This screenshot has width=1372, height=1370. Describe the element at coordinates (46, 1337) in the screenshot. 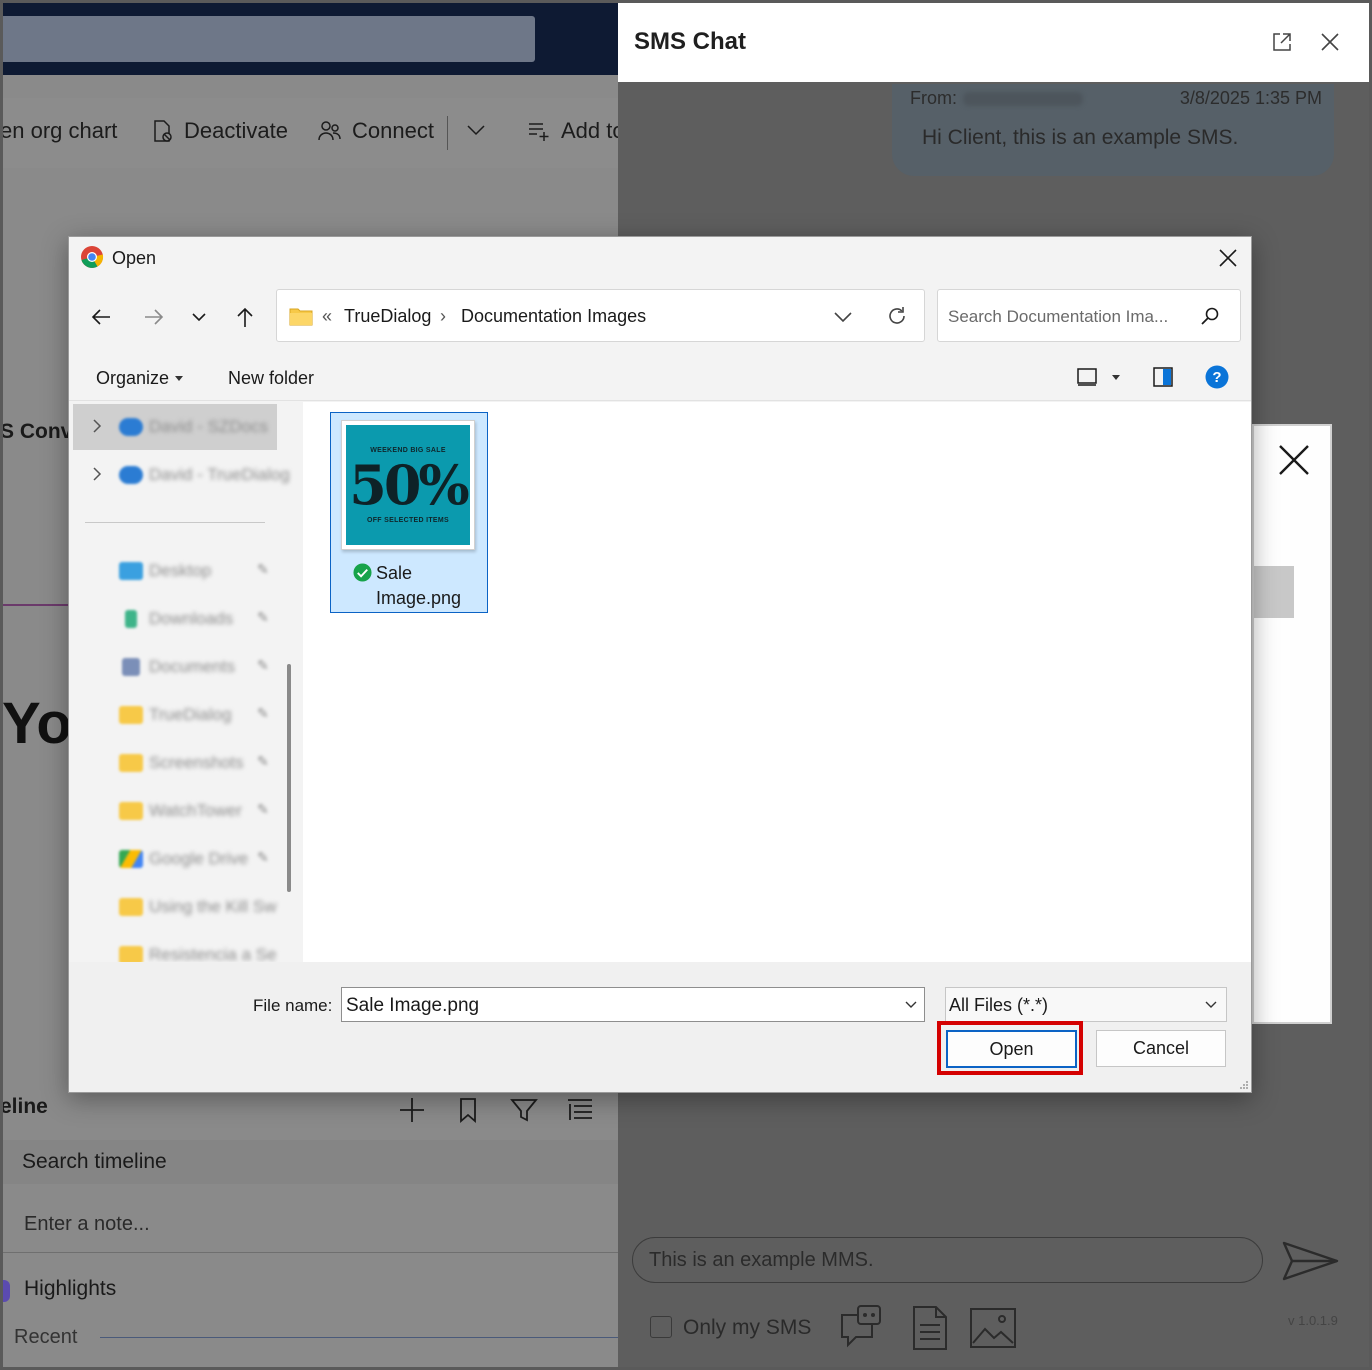

I see `recent-label: Recent` at that location.